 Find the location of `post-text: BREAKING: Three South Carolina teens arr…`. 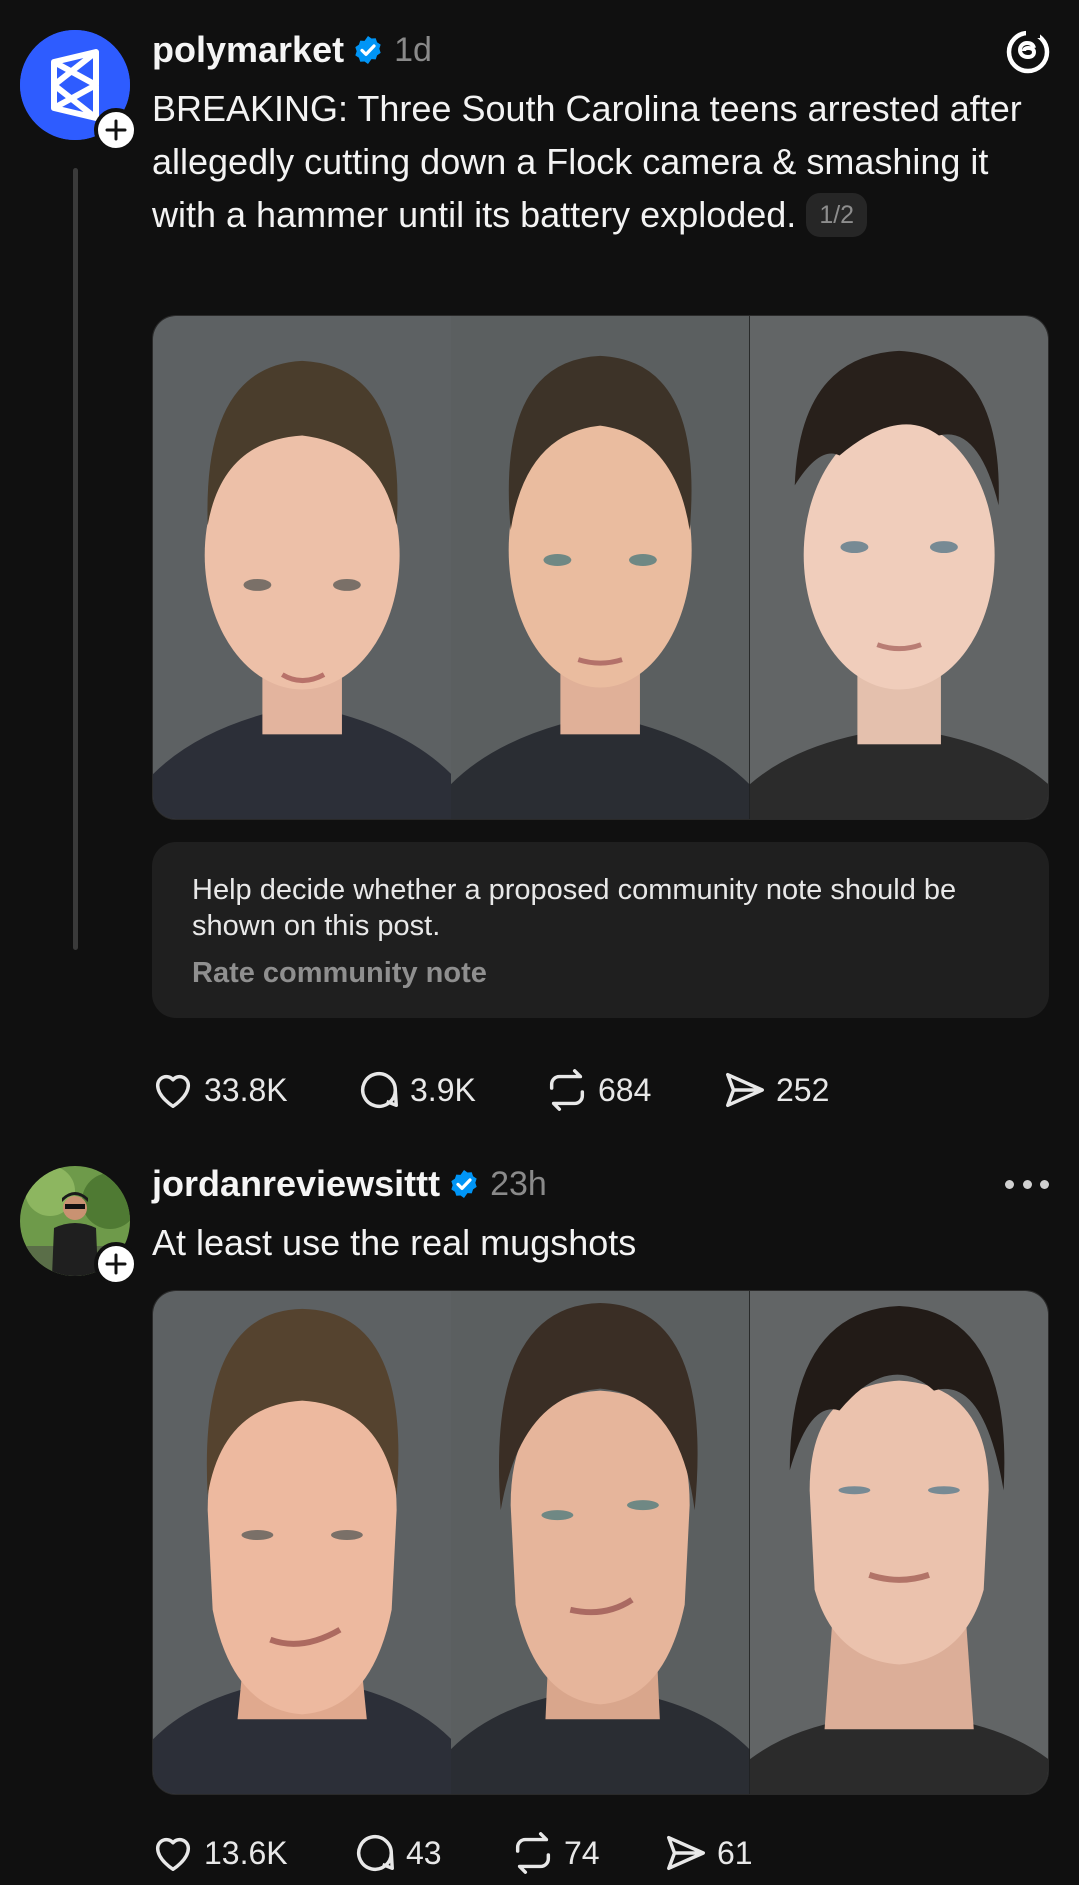

post-text: BREAKING: Three South Carolina teens arr… is located at coordinates (587, 161).